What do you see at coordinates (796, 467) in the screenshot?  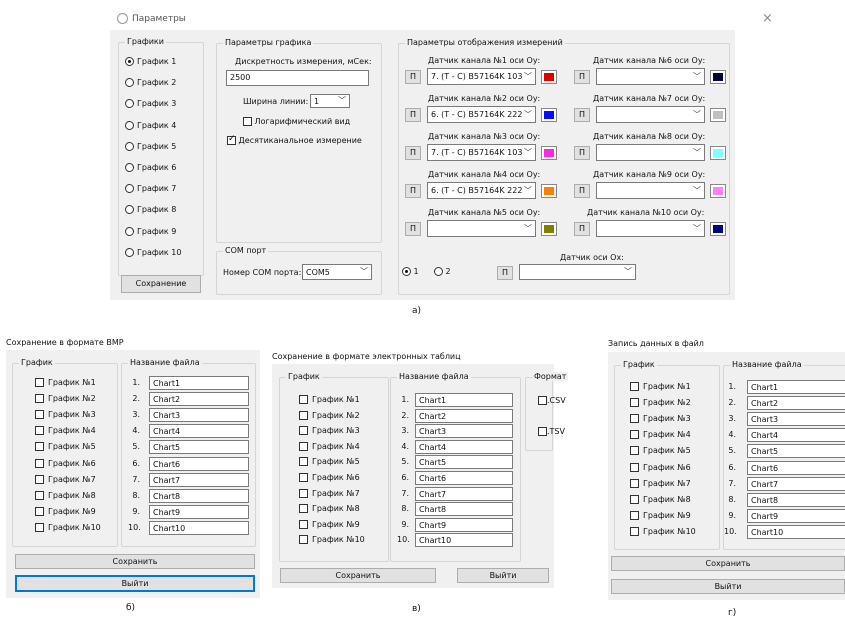 I see `file-name-input: Chart6` at bounding box center [796, 467].